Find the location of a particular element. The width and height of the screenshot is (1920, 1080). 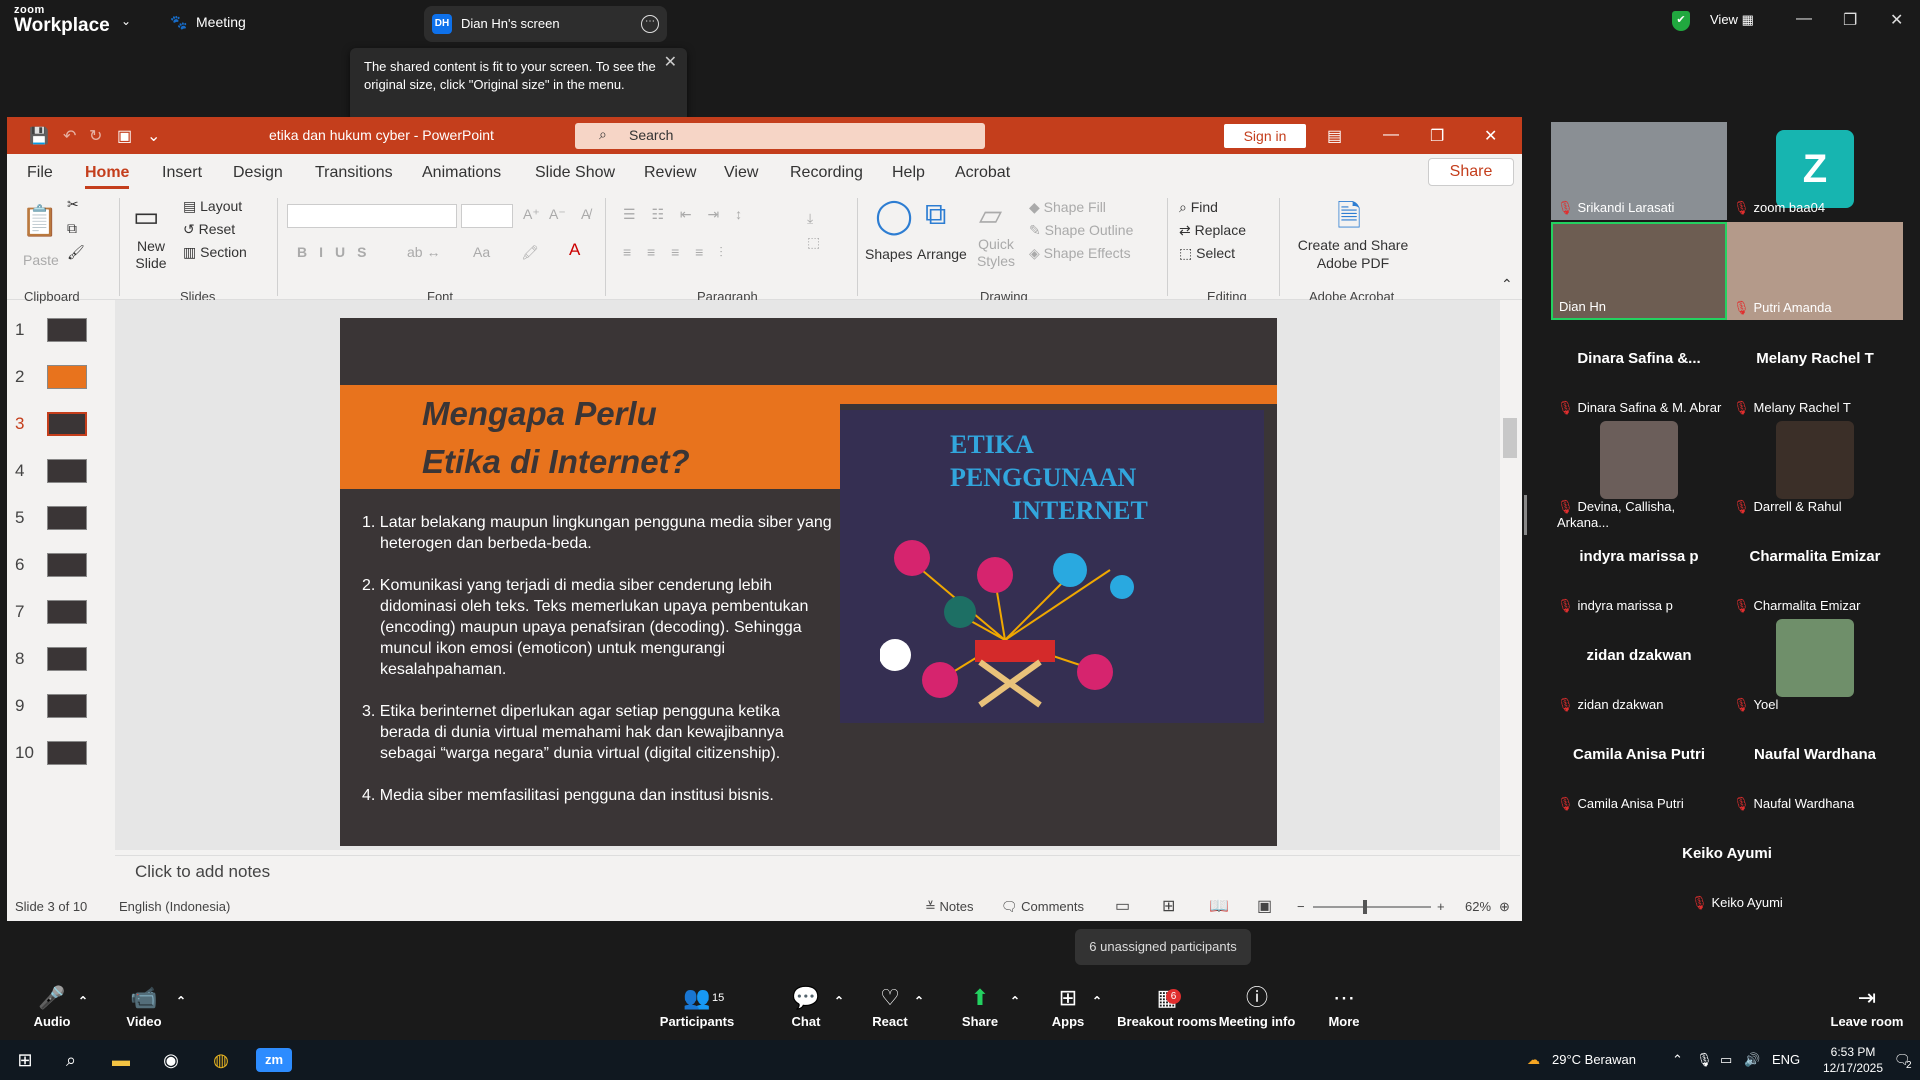

tab-acrobat: Acrobat is located at coordinates (982, 173).